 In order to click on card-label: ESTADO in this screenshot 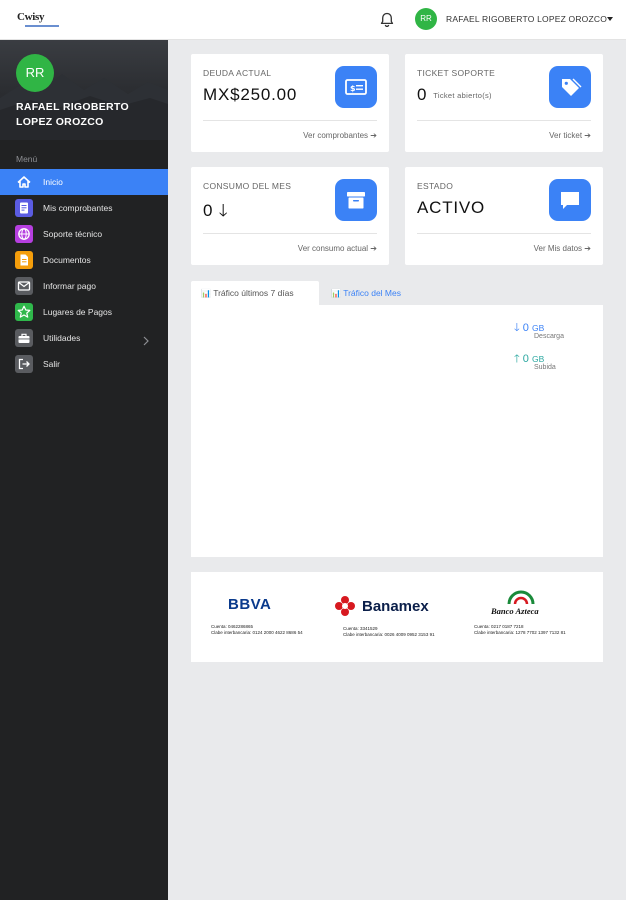, I will do `click(435, 186)`.